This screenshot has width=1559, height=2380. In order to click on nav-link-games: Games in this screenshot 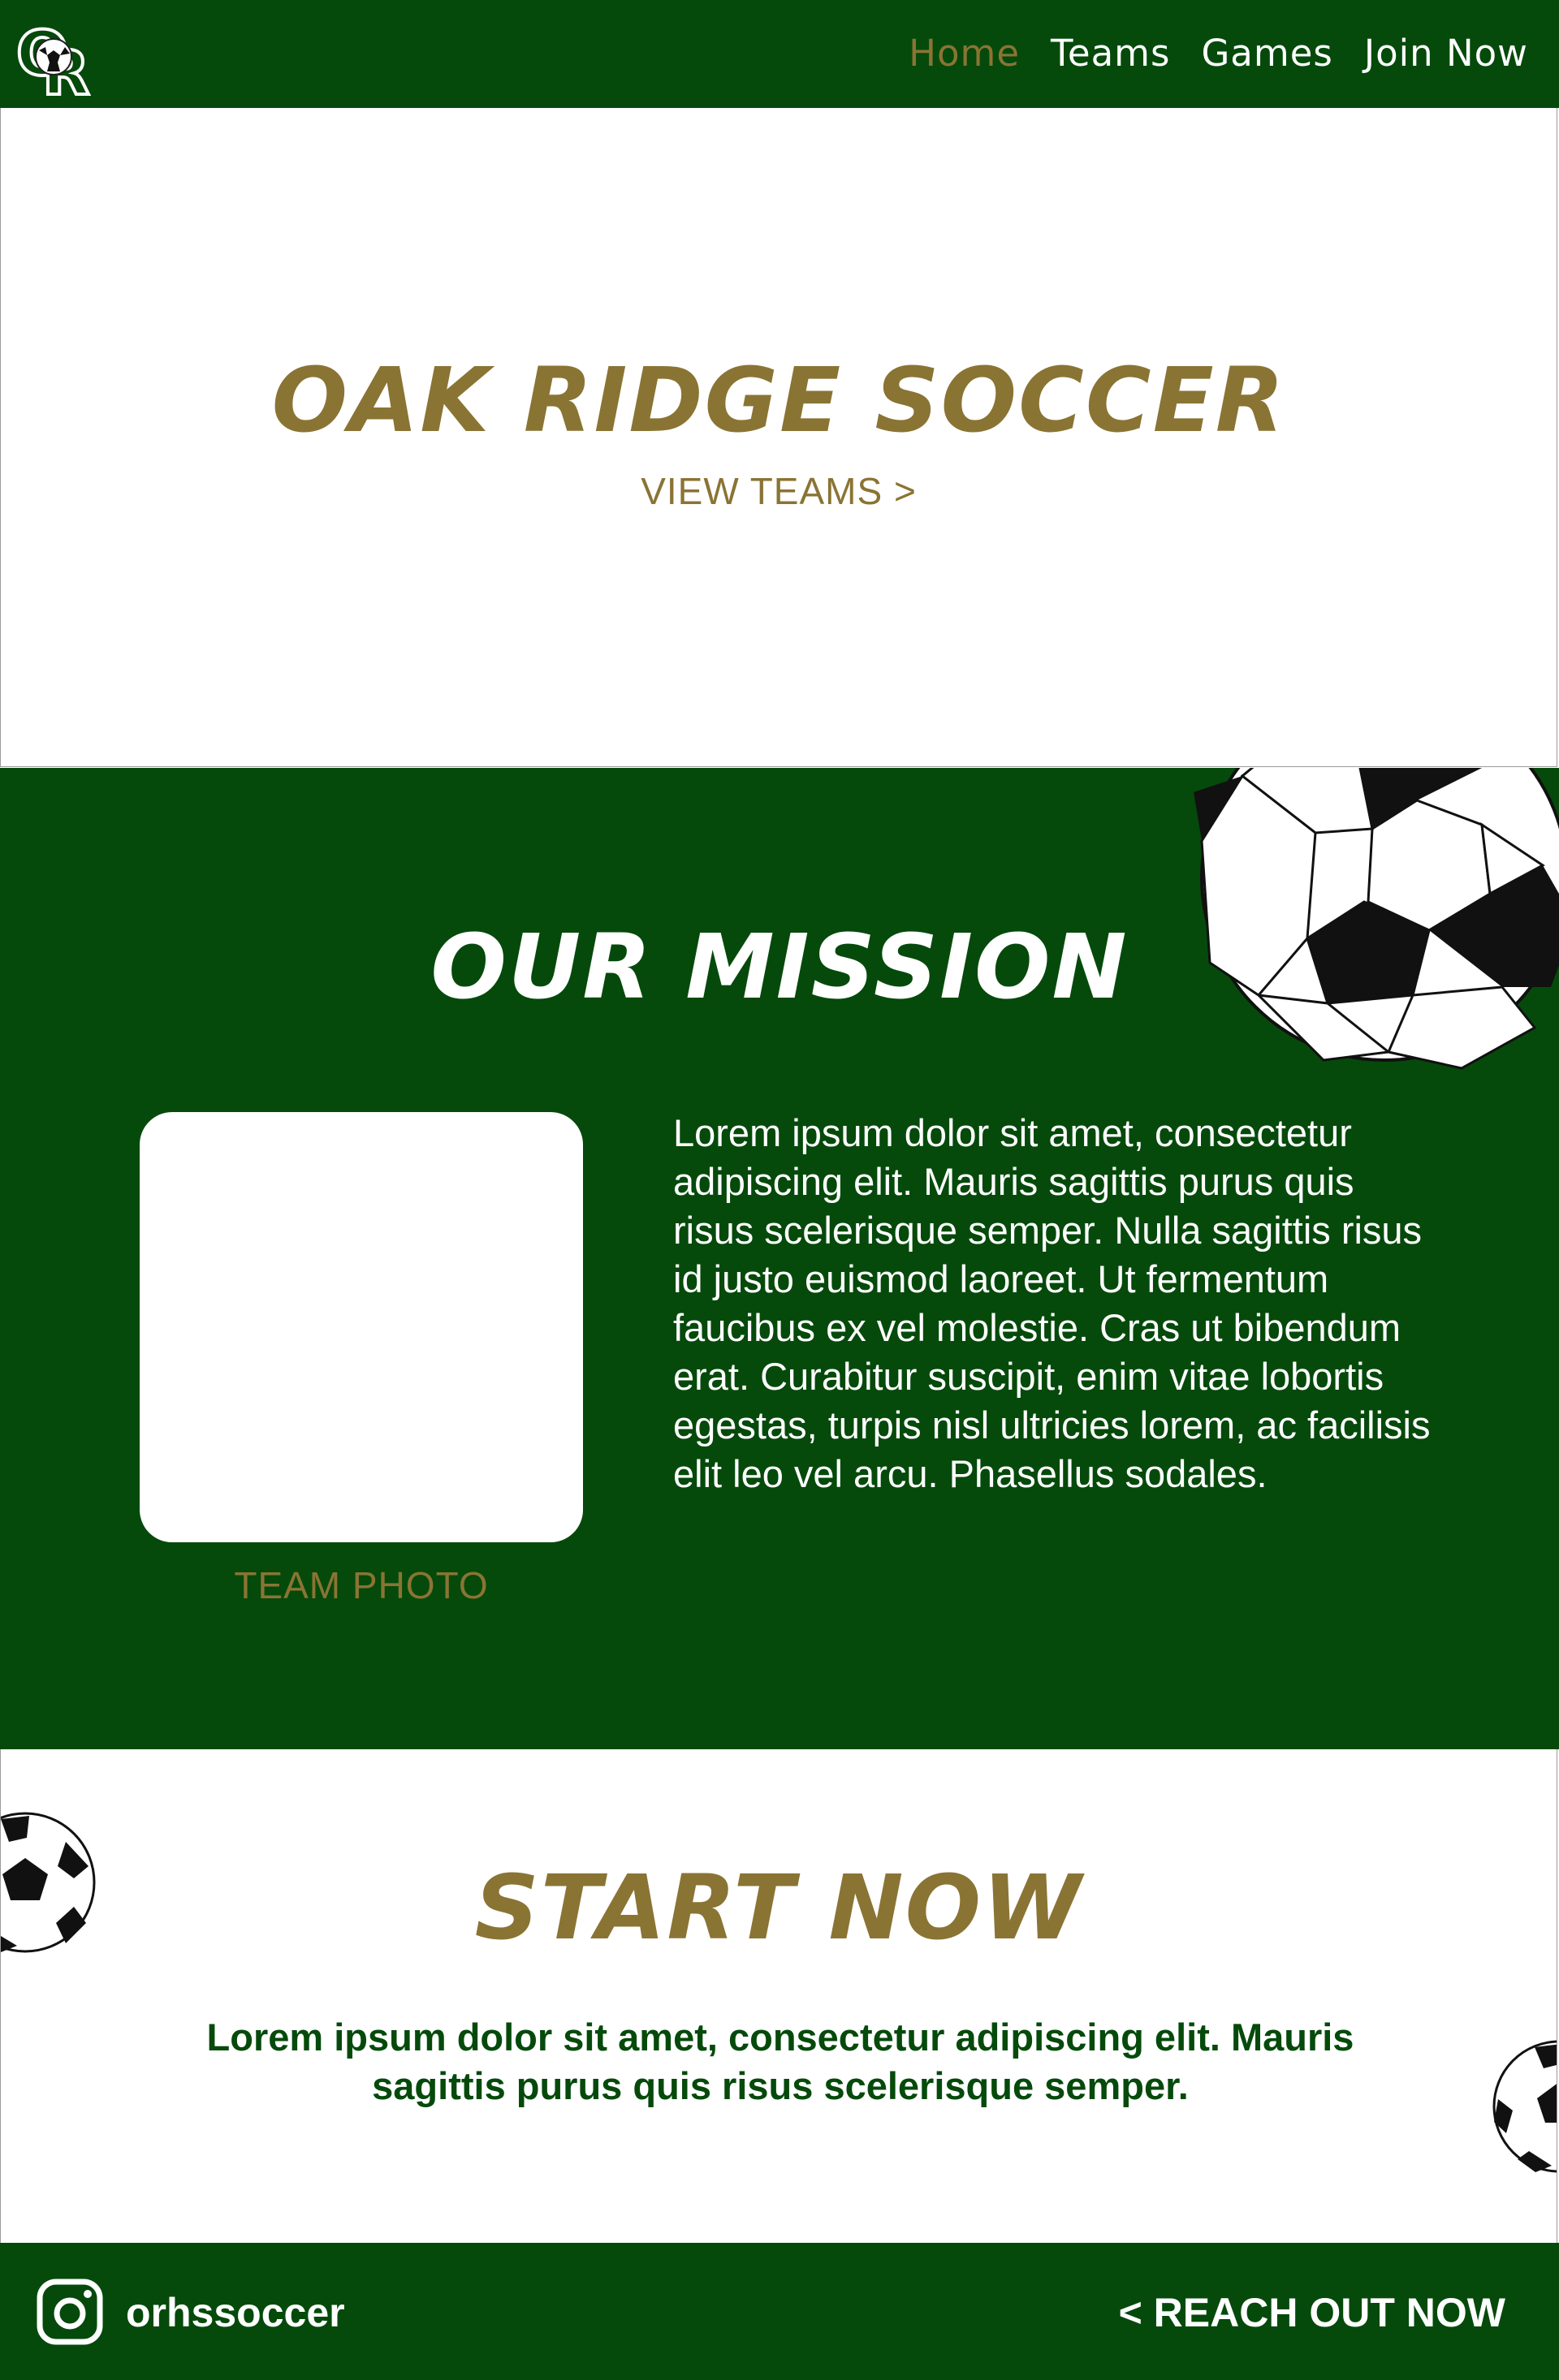, I will do `click(1266, 54)`.